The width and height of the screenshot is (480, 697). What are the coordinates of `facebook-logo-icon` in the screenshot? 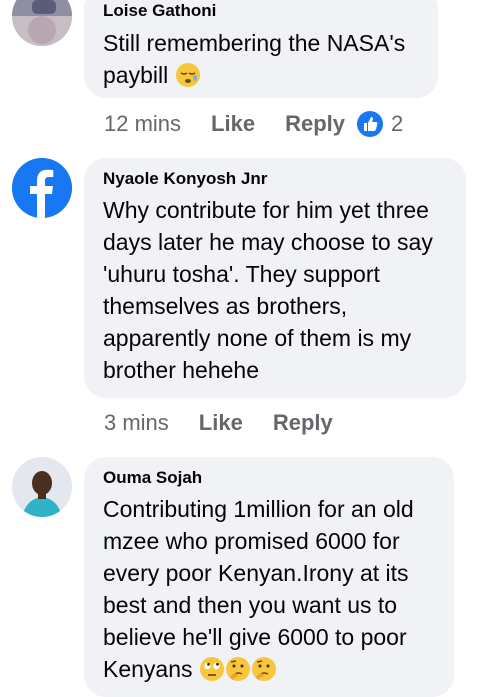 It's located at (42, 188).